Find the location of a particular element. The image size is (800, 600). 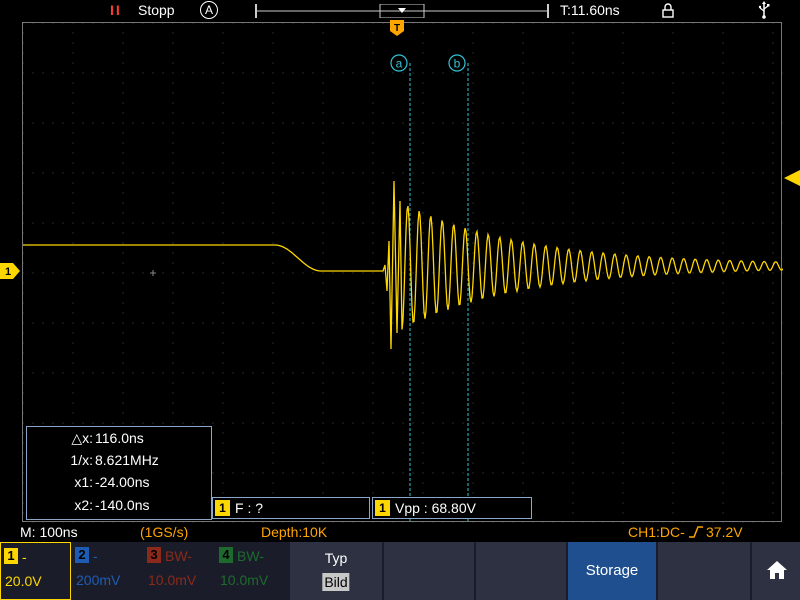

channel3-scale: 10.0mV is located at coordinates (172, 580).